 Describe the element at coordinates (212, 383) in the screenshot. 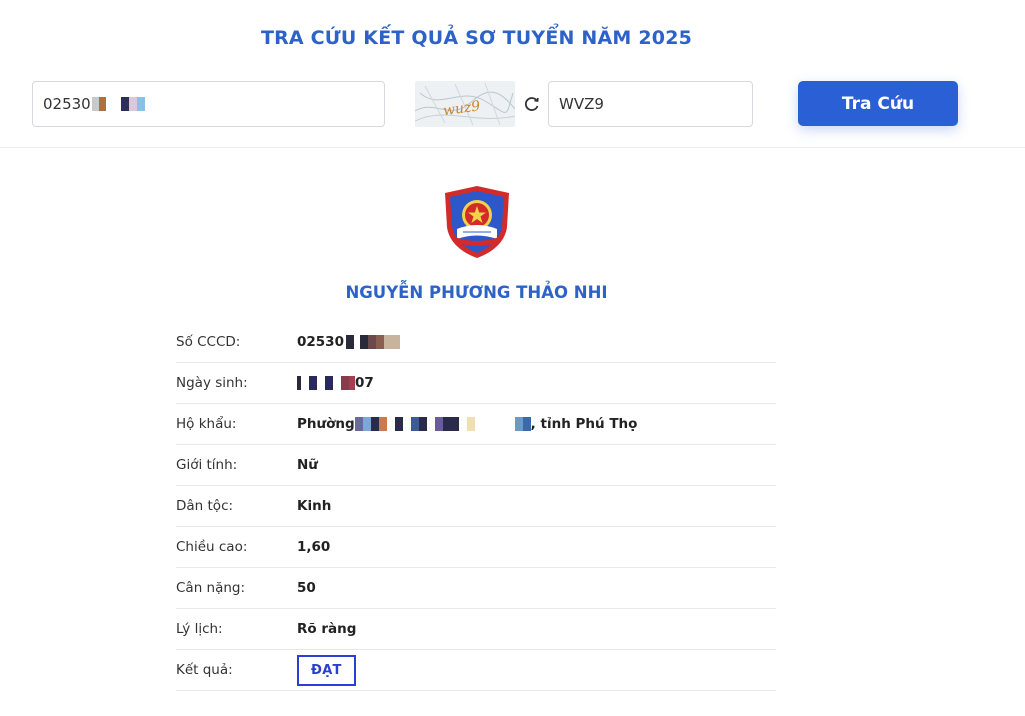

I see `info-label: Ngày sinh:` at that location.